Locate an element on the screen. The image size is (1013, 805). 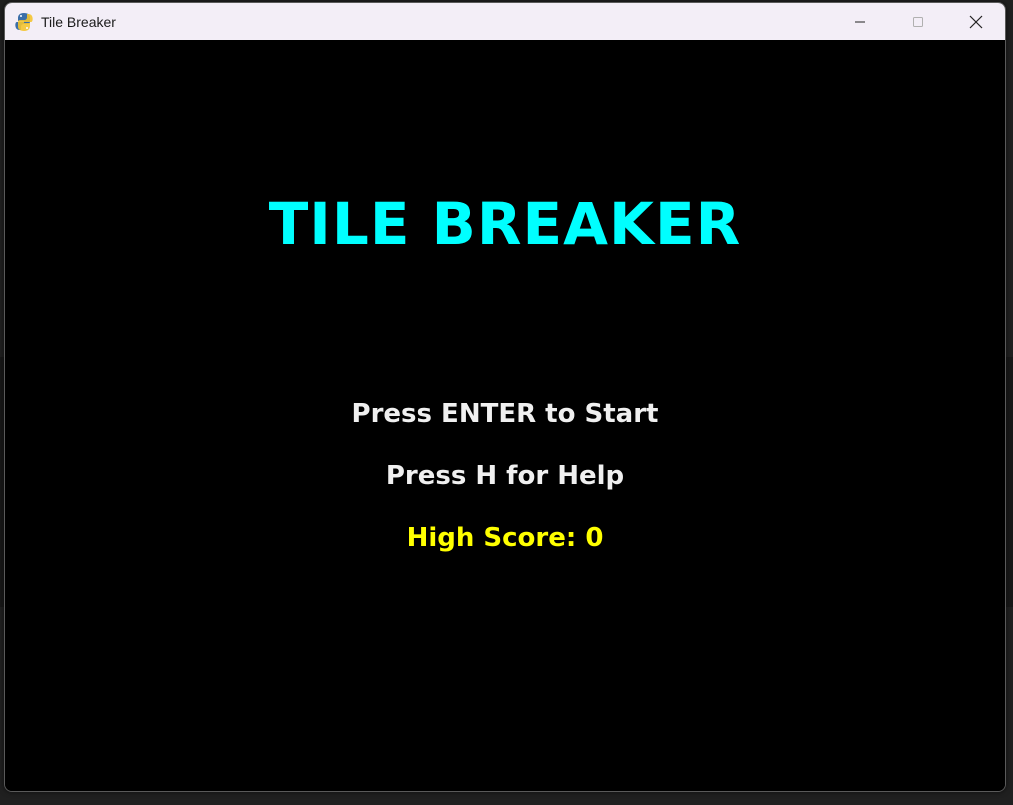
maximize-icon is located at coordinates (918, 21).